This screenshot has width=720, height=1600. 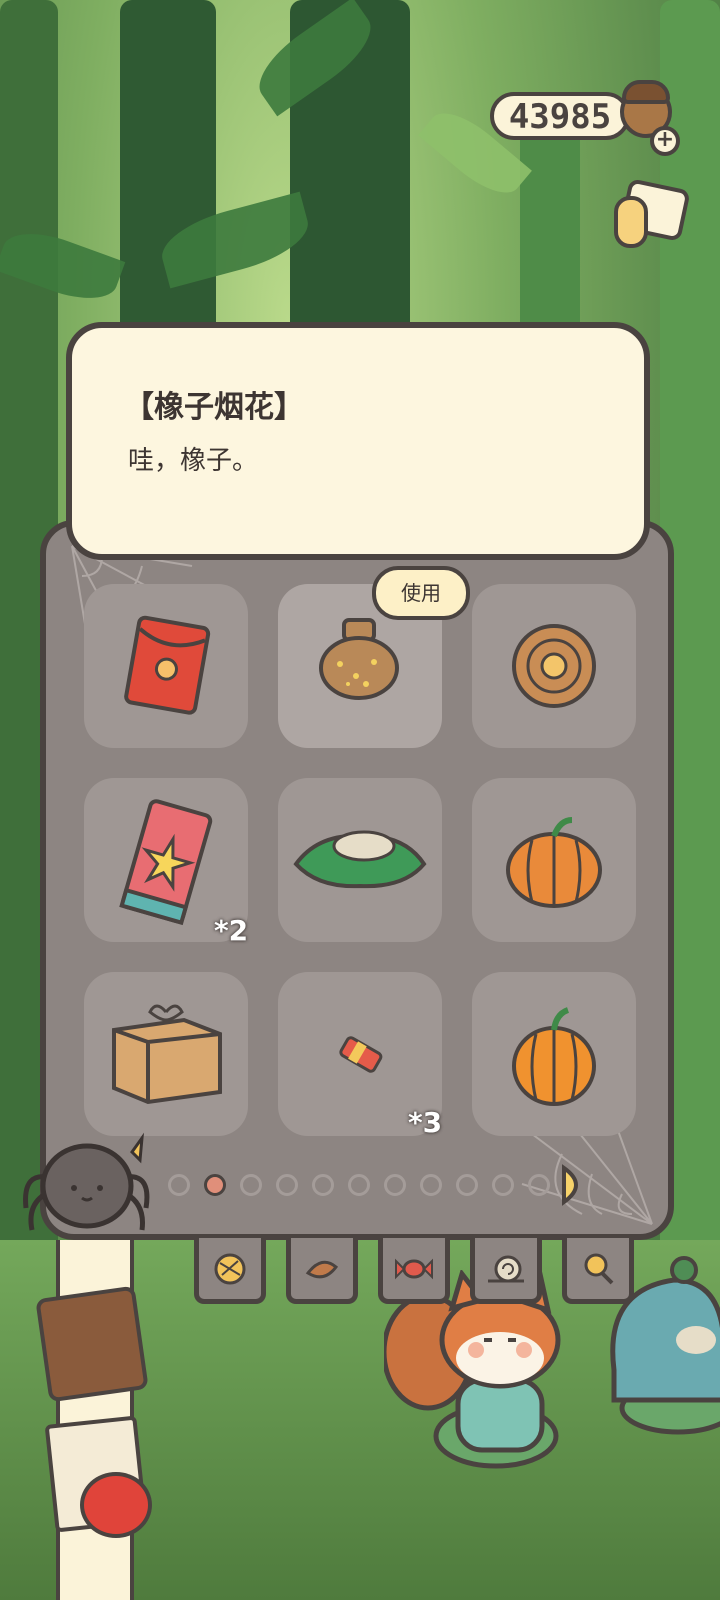 I want to click on inventory-slot-pumpkin, so click(x=554, y=860).